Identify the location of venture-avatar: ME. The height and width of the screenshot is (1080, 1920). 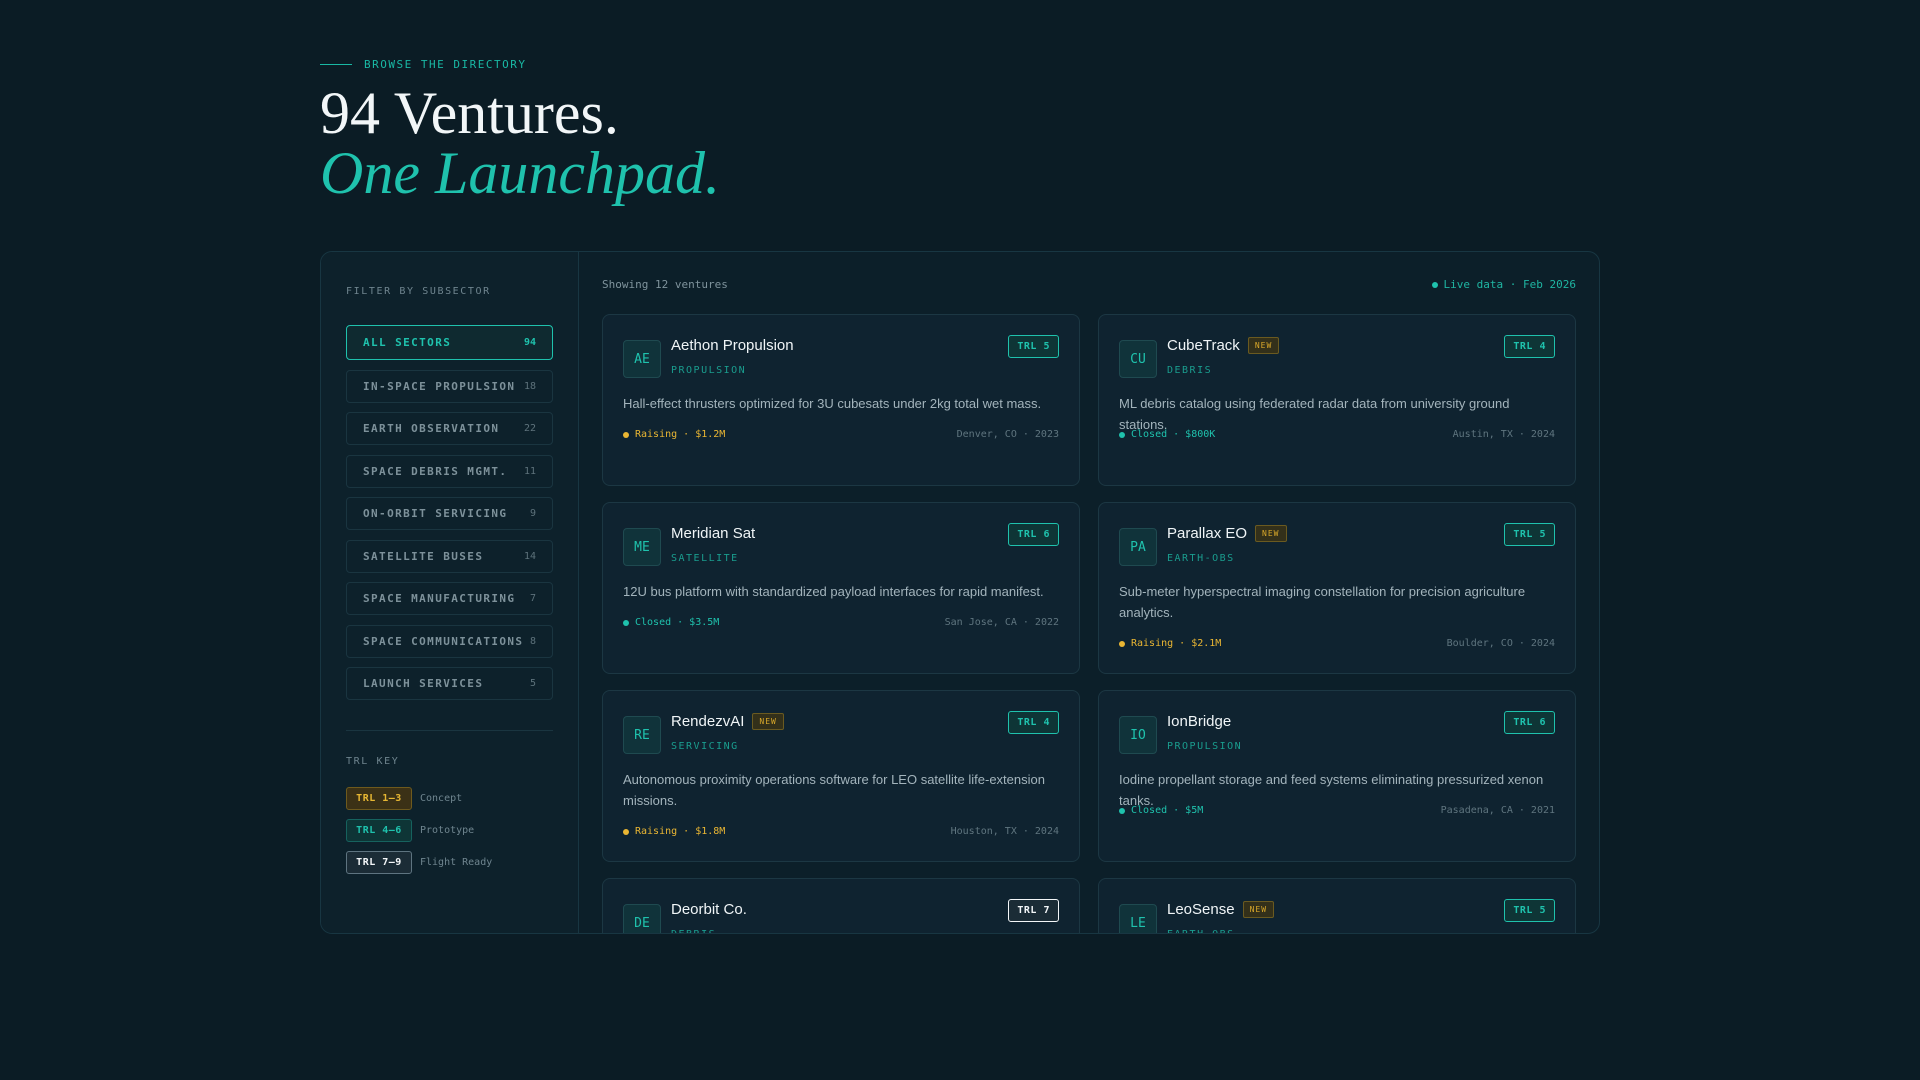
(642, 547).